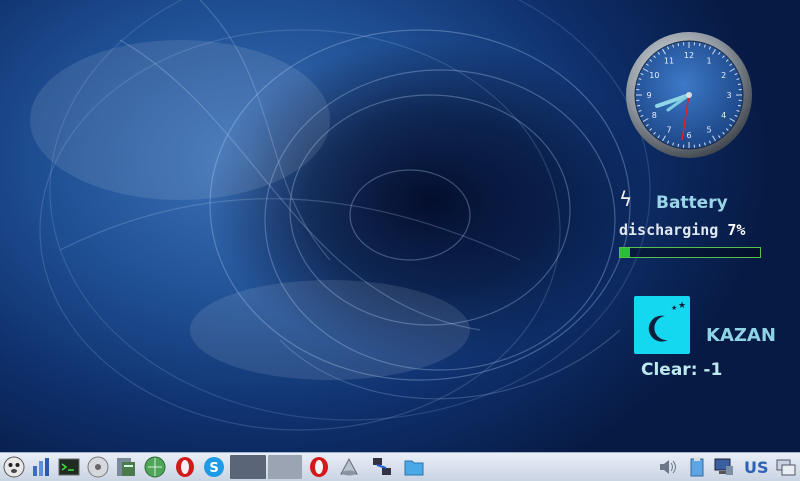  Describe the element at coordinates (723, 115) in the screenshot. I see `clock-numeral: 4` at that location.